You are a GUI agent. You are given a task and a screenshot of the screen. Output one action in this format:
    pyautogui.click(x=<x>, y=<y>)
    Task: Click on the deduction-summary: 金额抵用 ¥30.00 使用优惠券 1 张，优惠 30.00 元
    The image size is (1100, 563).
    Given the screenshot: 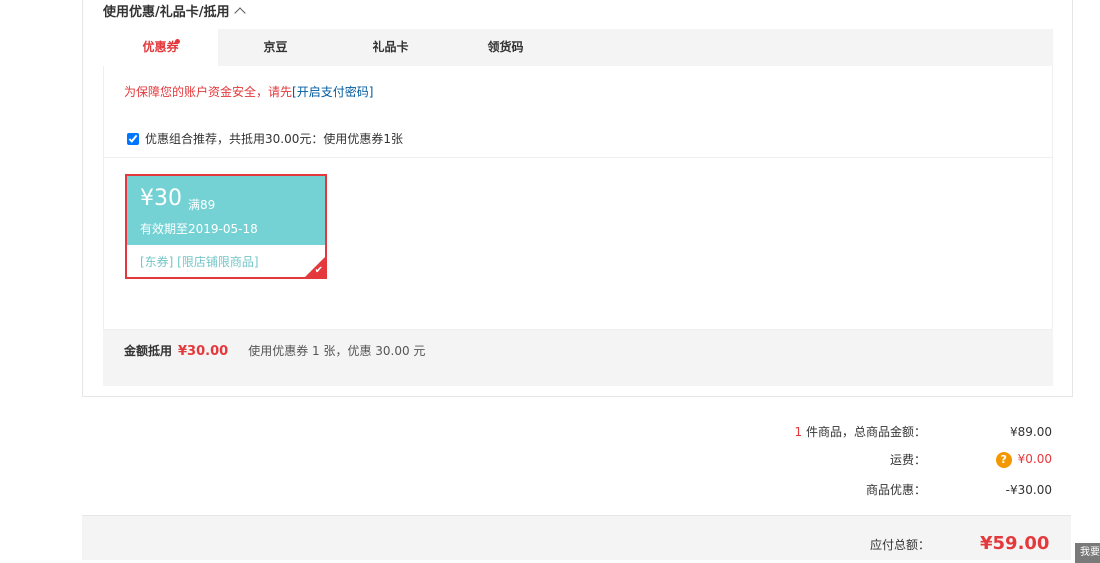 What is the action you would take?
    pyautogui.click(x=274, y=350)
    